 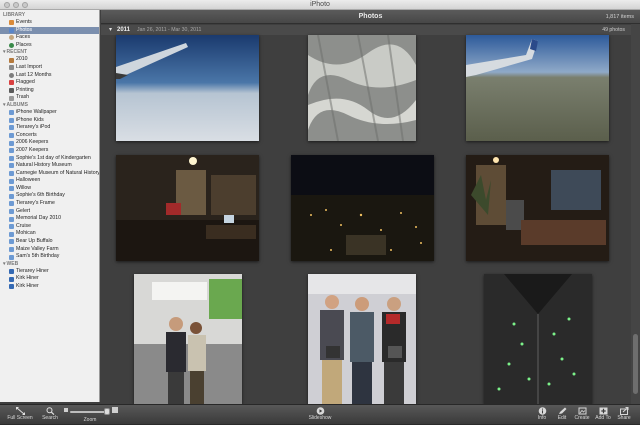 What do you see at coordinates (49, 219) in the screenshot?
I see `album-item: Memorial Day 2010` at bounding box center [49, 219].